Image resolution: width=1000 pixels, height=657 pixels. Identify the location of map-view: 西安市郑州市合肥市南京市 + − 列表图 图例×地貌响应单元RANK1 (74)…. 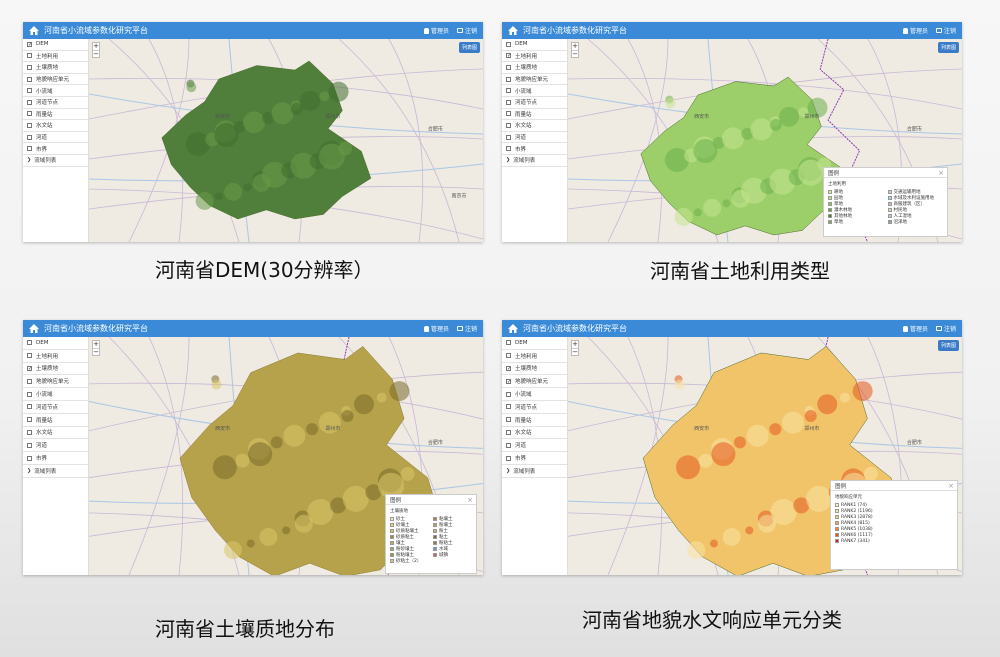
(765, 456).